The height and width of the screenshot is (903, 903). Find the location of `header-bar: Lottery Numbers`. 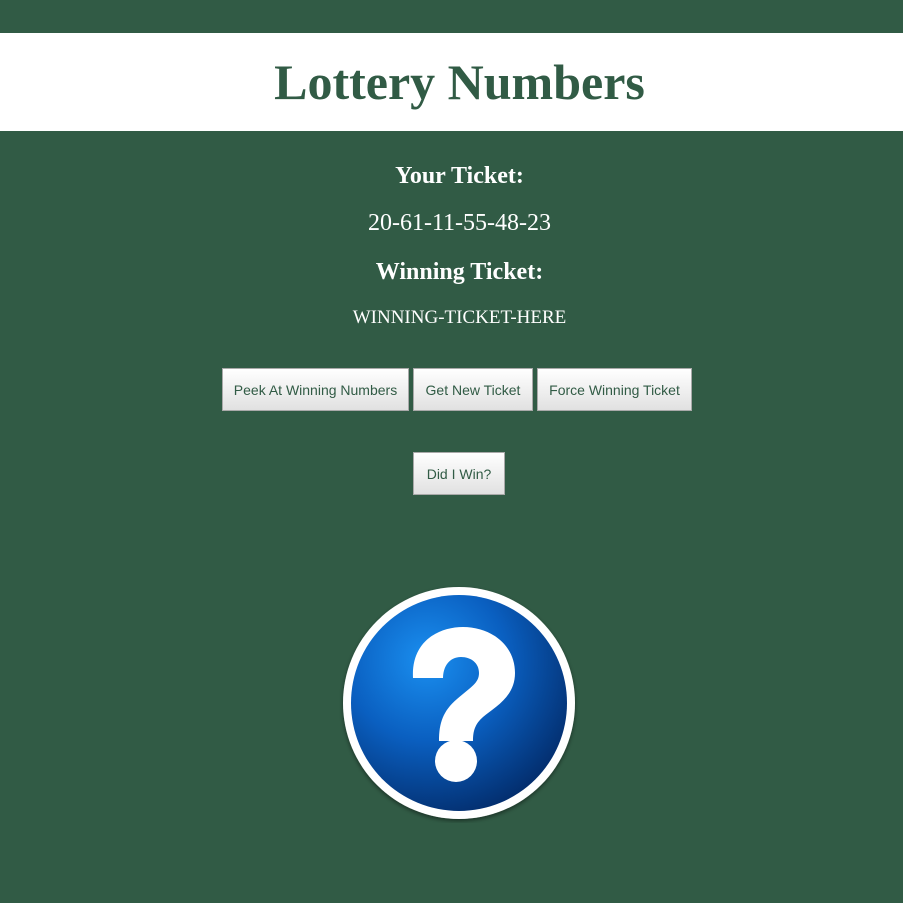

header-bar: Lottery Numbers is located at coordinates (451, 82).